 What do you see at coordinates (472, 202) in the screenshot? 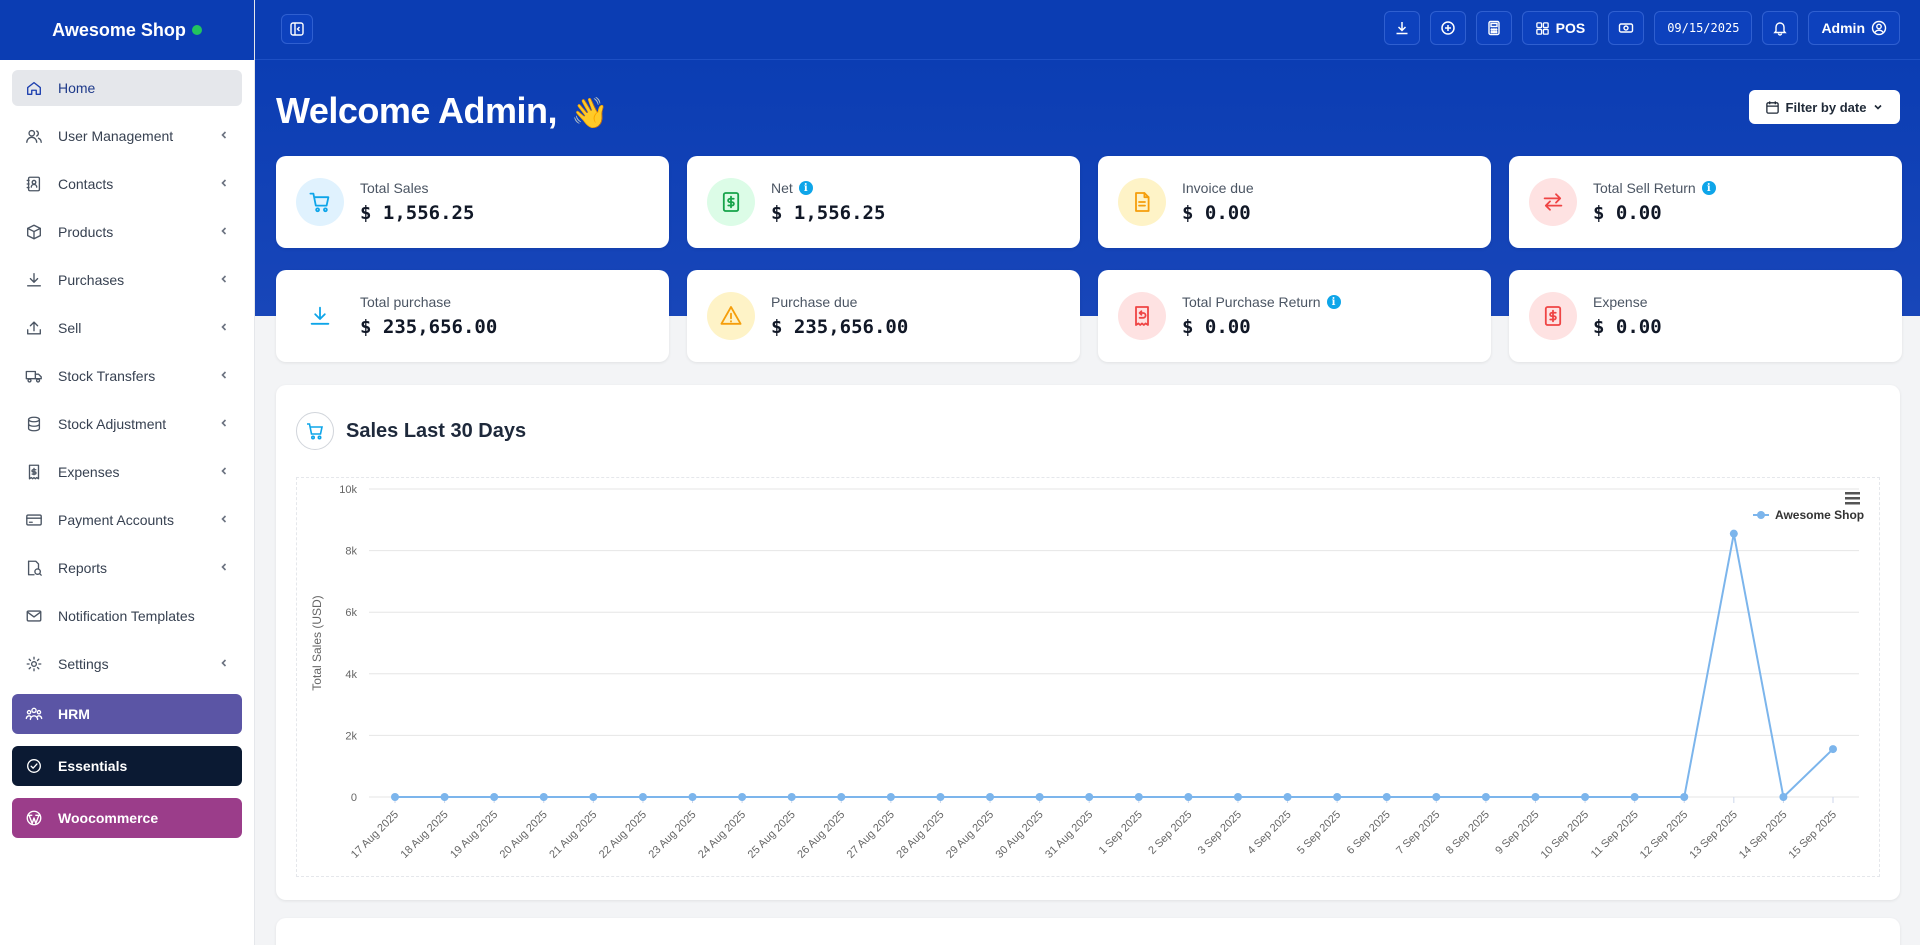
I see `stat-card-total-sales: Total Sales $ 1,556.25` at bounding box center [472, 202].